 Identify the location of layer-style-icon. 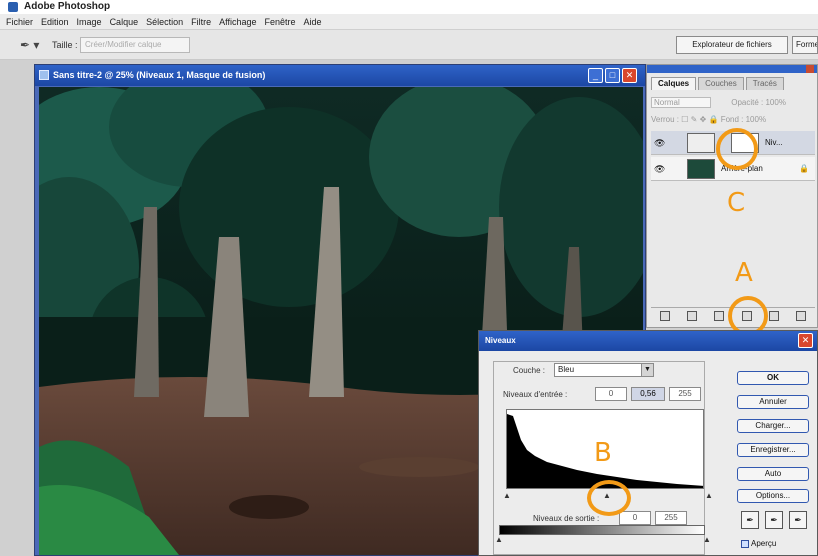
(691, 315).